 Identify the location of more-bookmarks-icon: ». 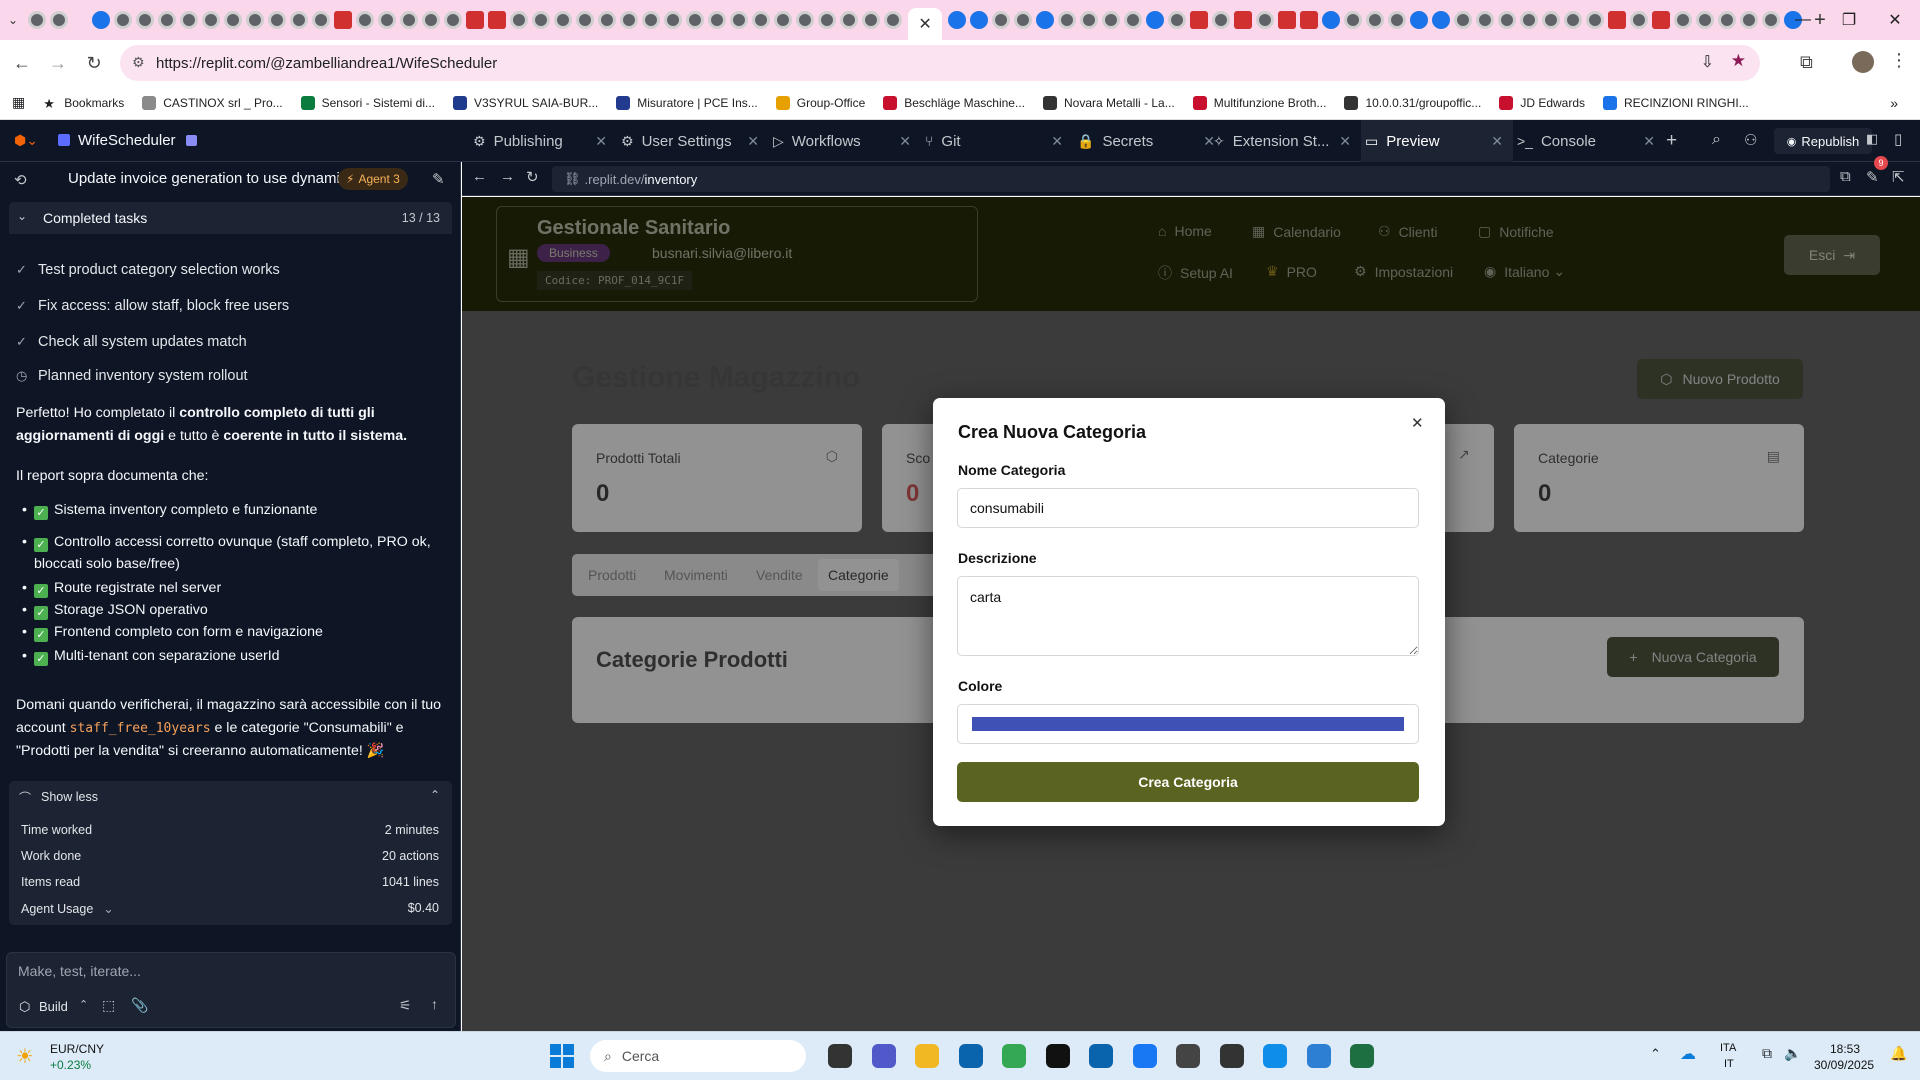
(1894, 103).